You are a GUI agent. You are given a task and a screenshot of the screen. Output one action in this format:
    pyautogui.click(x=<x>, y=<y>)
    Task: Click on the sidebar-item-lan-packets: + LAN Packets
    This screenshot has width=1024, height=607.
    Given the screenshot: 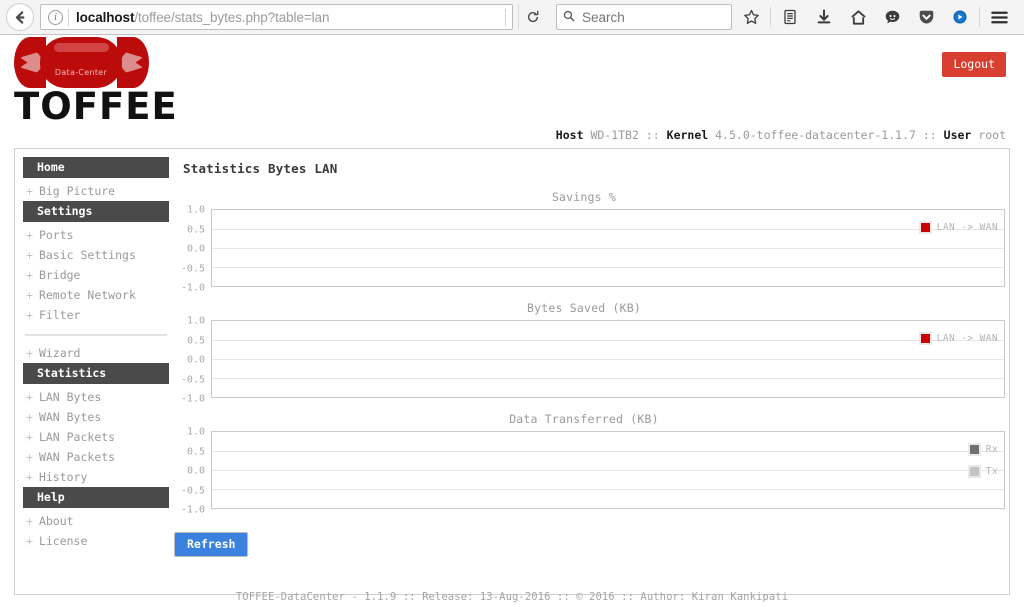 What is the action you would take?
    pyautogui.click(x=96, y=437)
    